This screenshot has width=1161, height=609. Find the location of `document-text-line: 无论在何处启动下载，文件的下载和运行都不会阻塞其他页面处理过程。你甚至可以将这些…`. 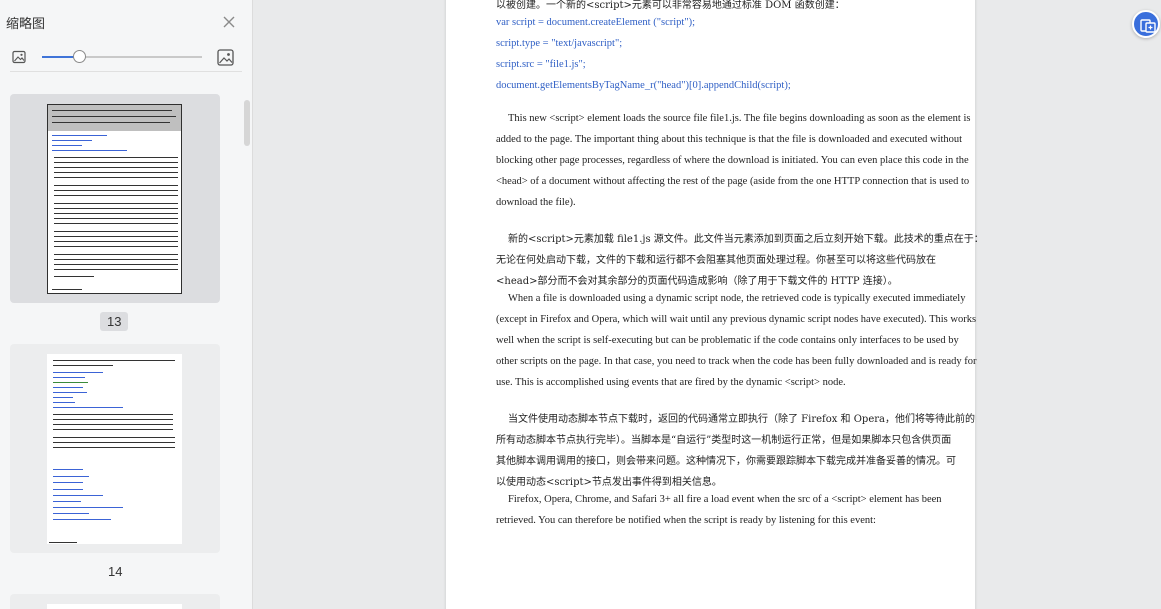

document-text-line: 无论在何处启动下载，文件的下载和运行都不会阻塞其他页面处理过程。你甚至可以将这些… is located at coordinates (716, 260).